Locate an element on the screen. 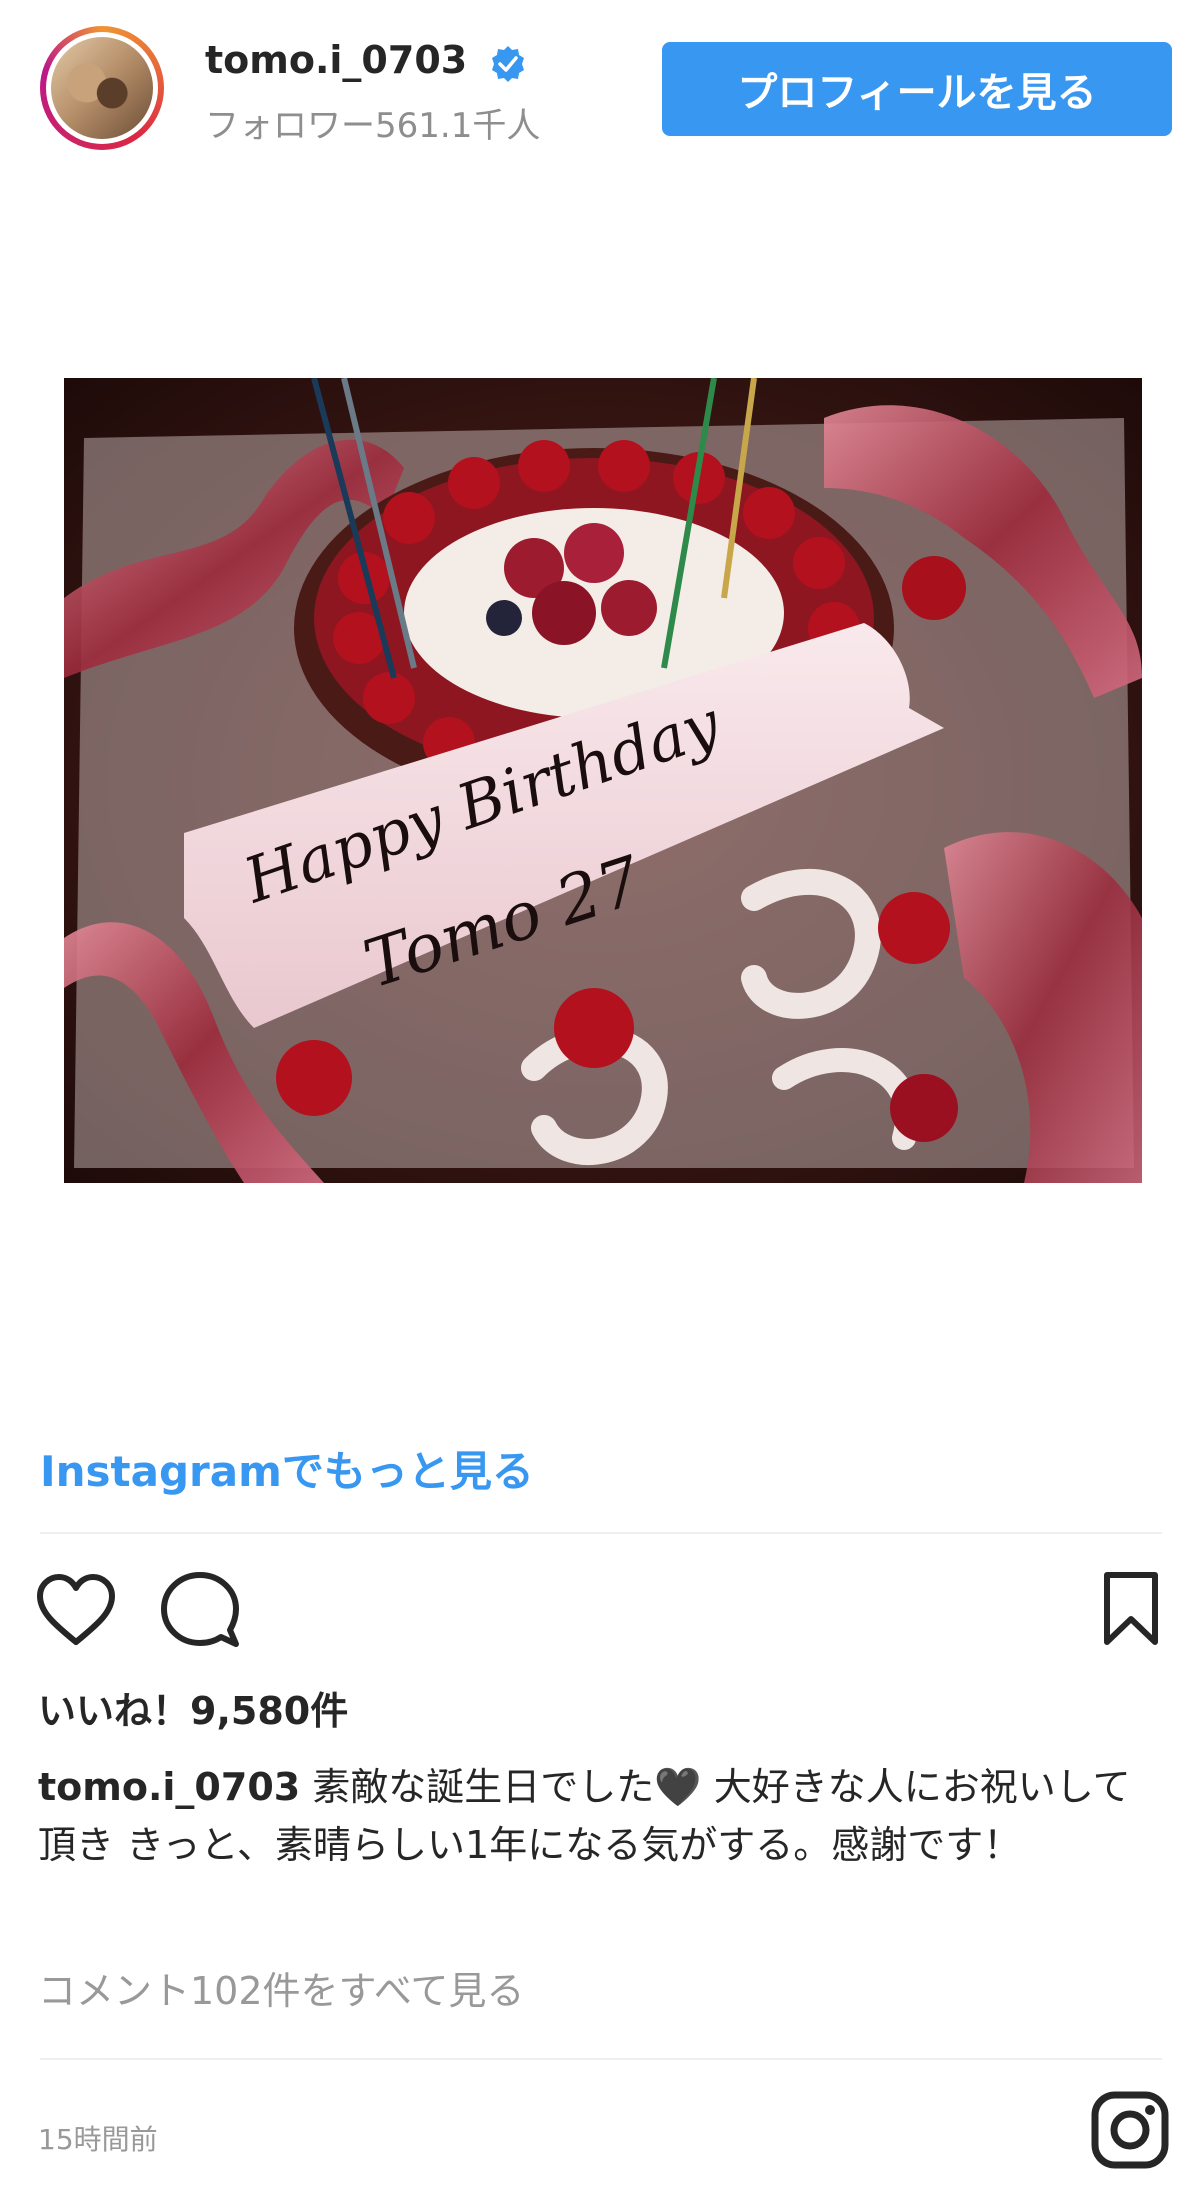 This screenshot has width=1200, height=2199. view-all-comments-link: コメント102件をすべて見る is located at coordinates (281, 1987).